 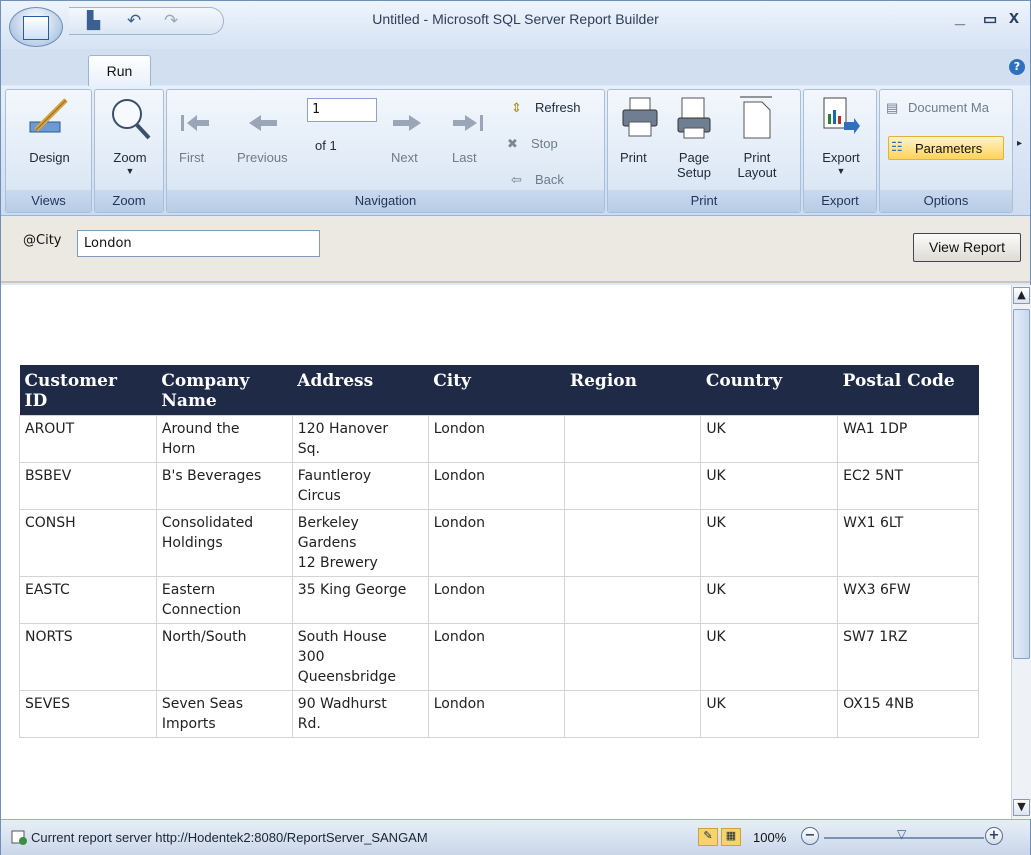 I want to click on next-button: Next, so click(x=404, y=157).